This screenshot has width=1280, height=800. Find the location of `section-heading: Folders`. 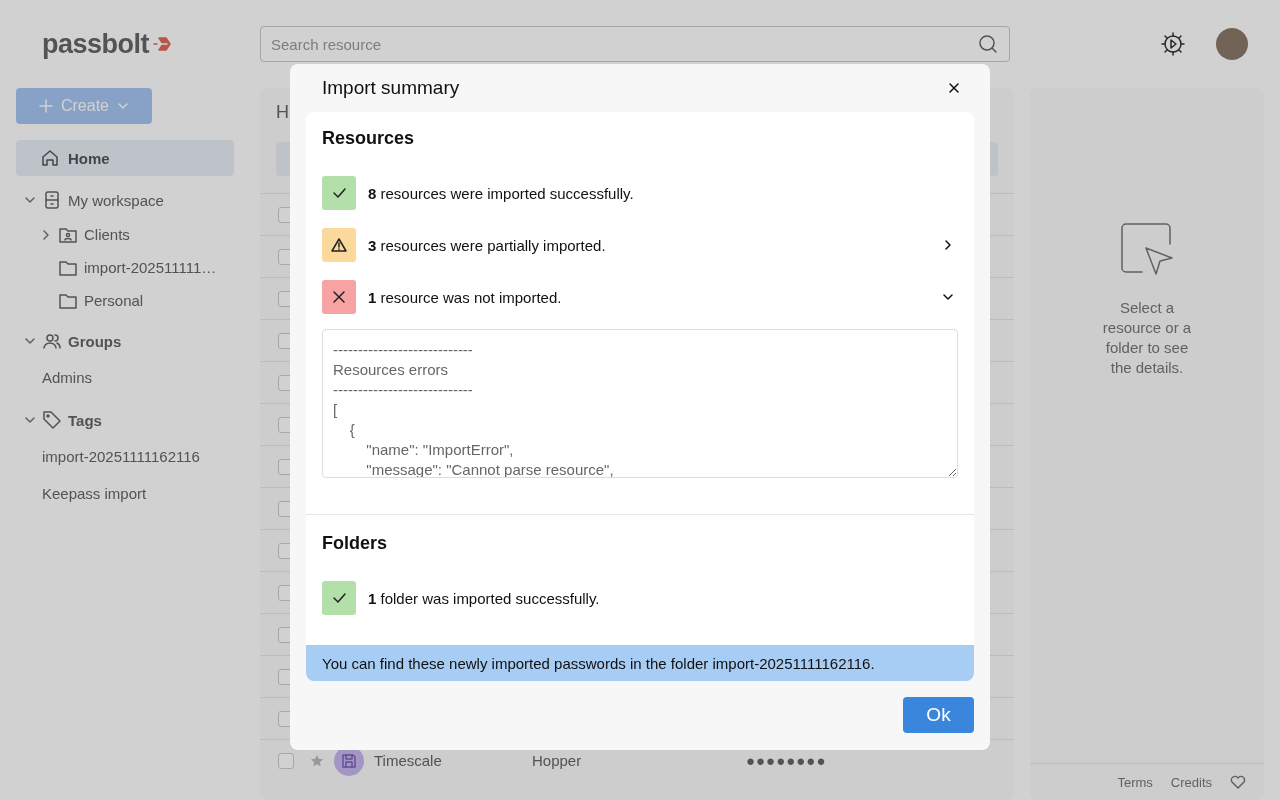

section-heading: Folders is located at coordinates (355, 544).